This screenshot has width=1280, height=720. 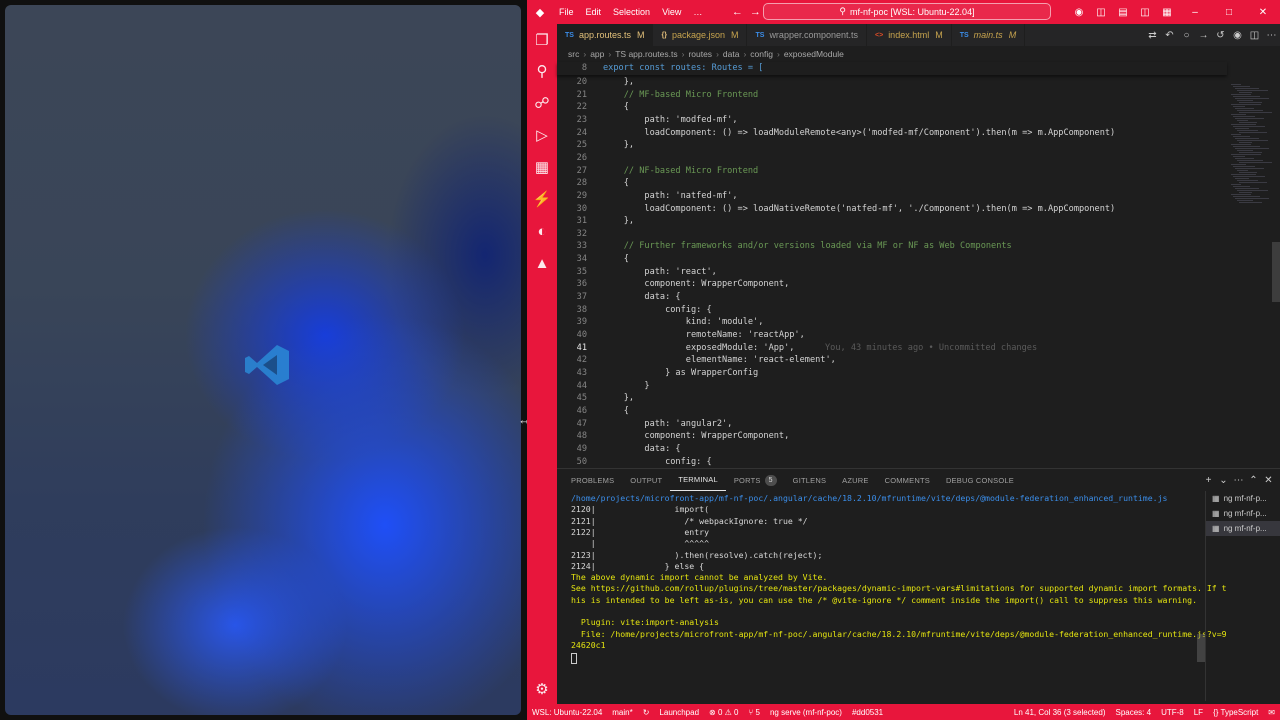 What do you see at coordinates (909, 35) in the screenshot?
I see `tab-index-html: <> index.html M` at bounding box center [909, 35].